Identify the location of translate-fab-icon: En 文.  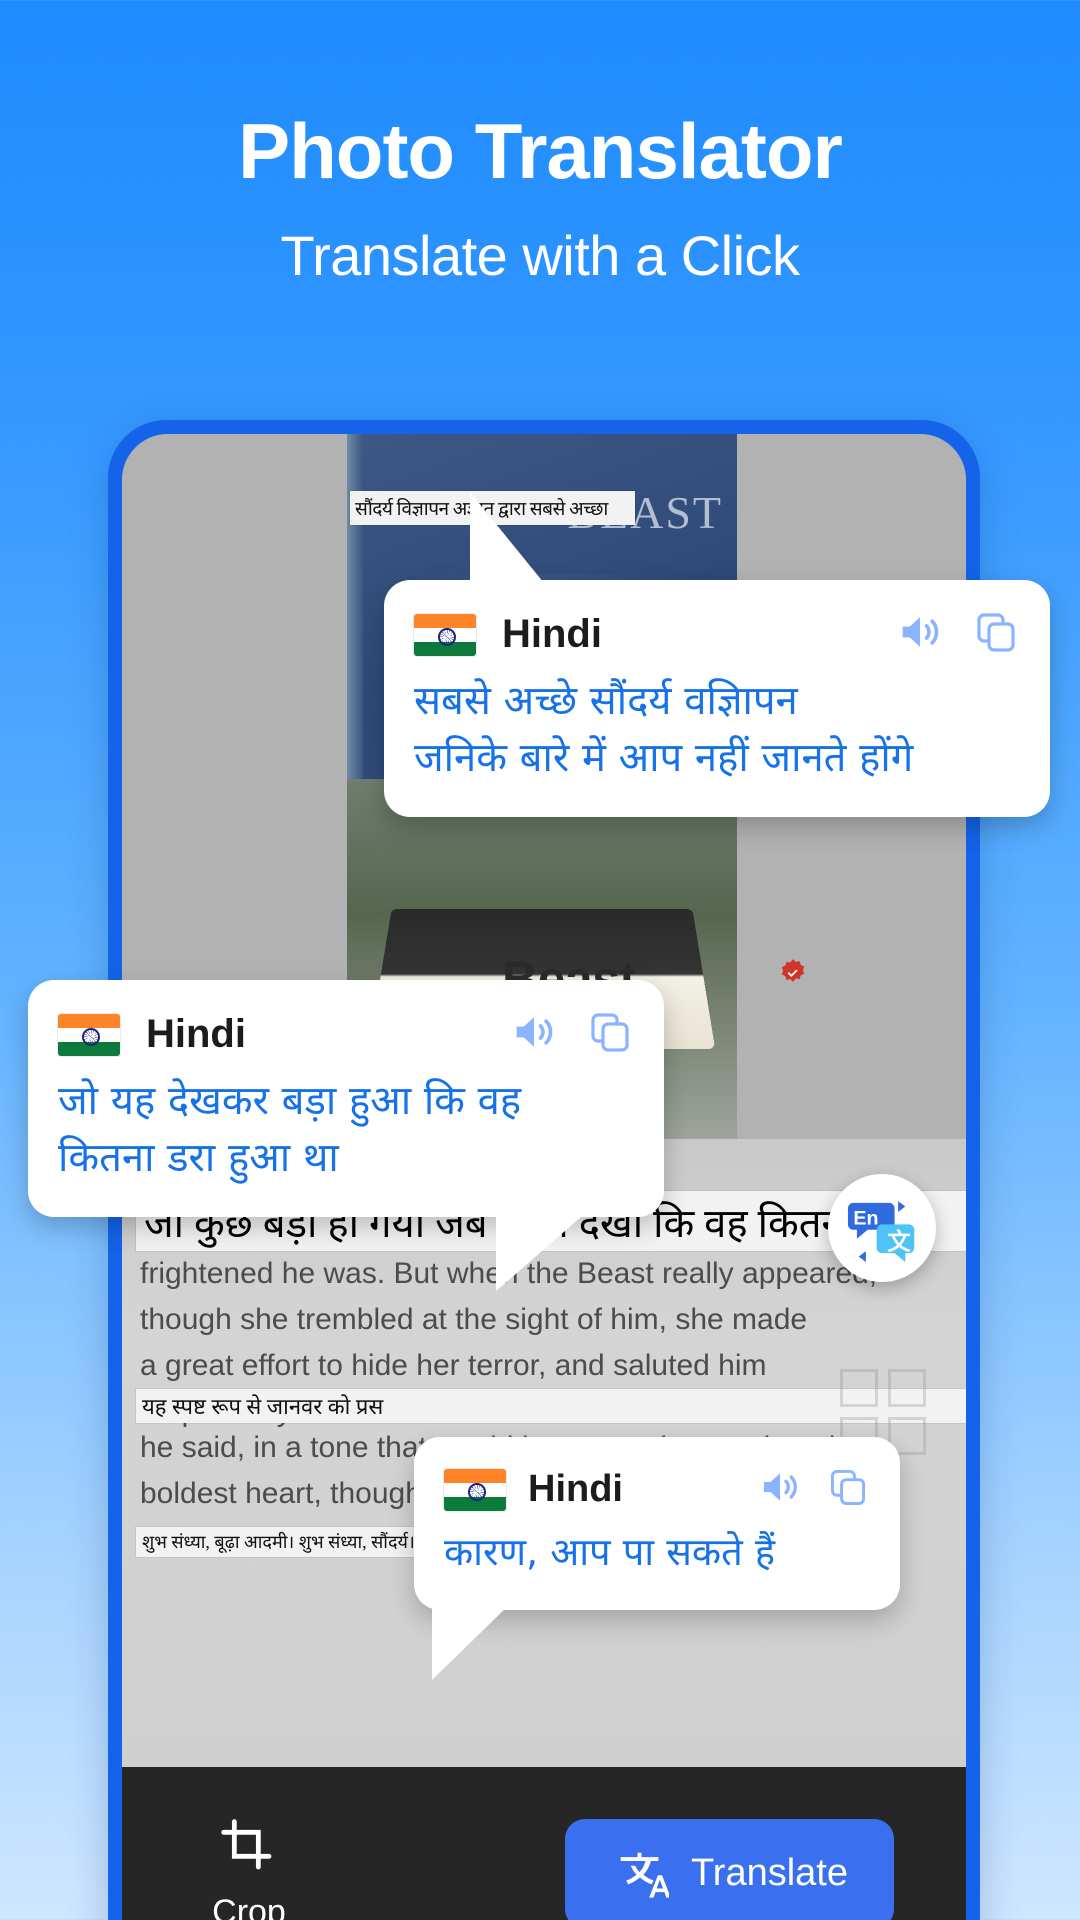
(881, 1232).